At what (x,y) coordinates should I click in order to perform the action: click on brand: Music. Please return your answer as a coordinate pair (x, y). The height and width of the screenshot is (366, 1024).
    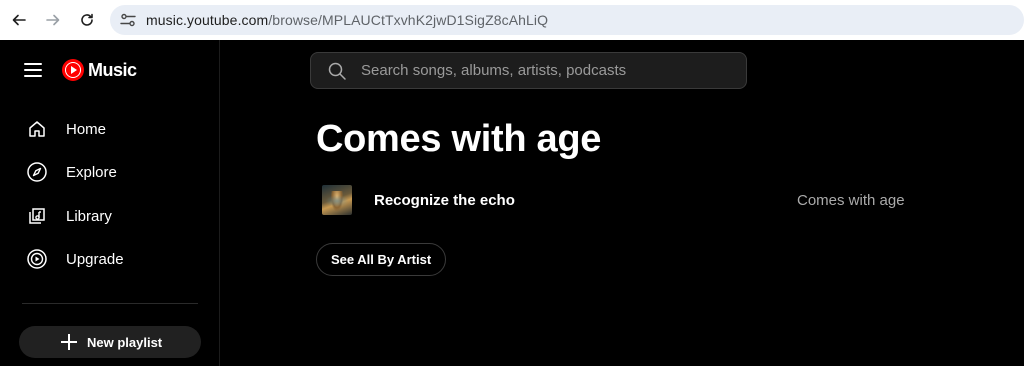
    Looking at the image, I should click on (80, 70).